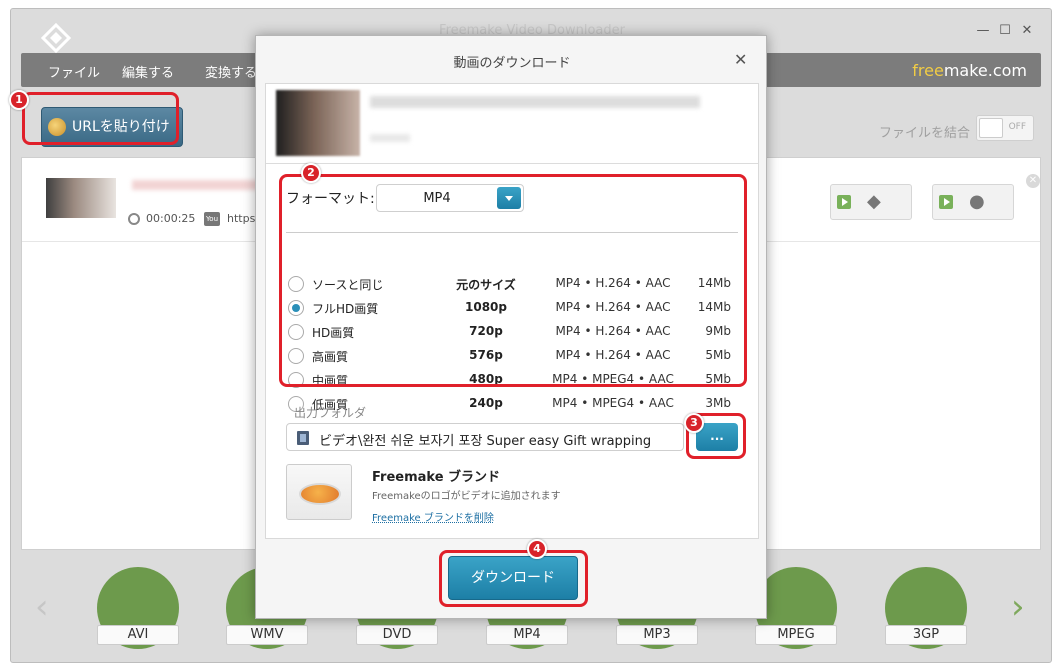 The height and width of the screenshot is (670, 1060). I want to click on video-subtitle-blurred, so click(390, 138).